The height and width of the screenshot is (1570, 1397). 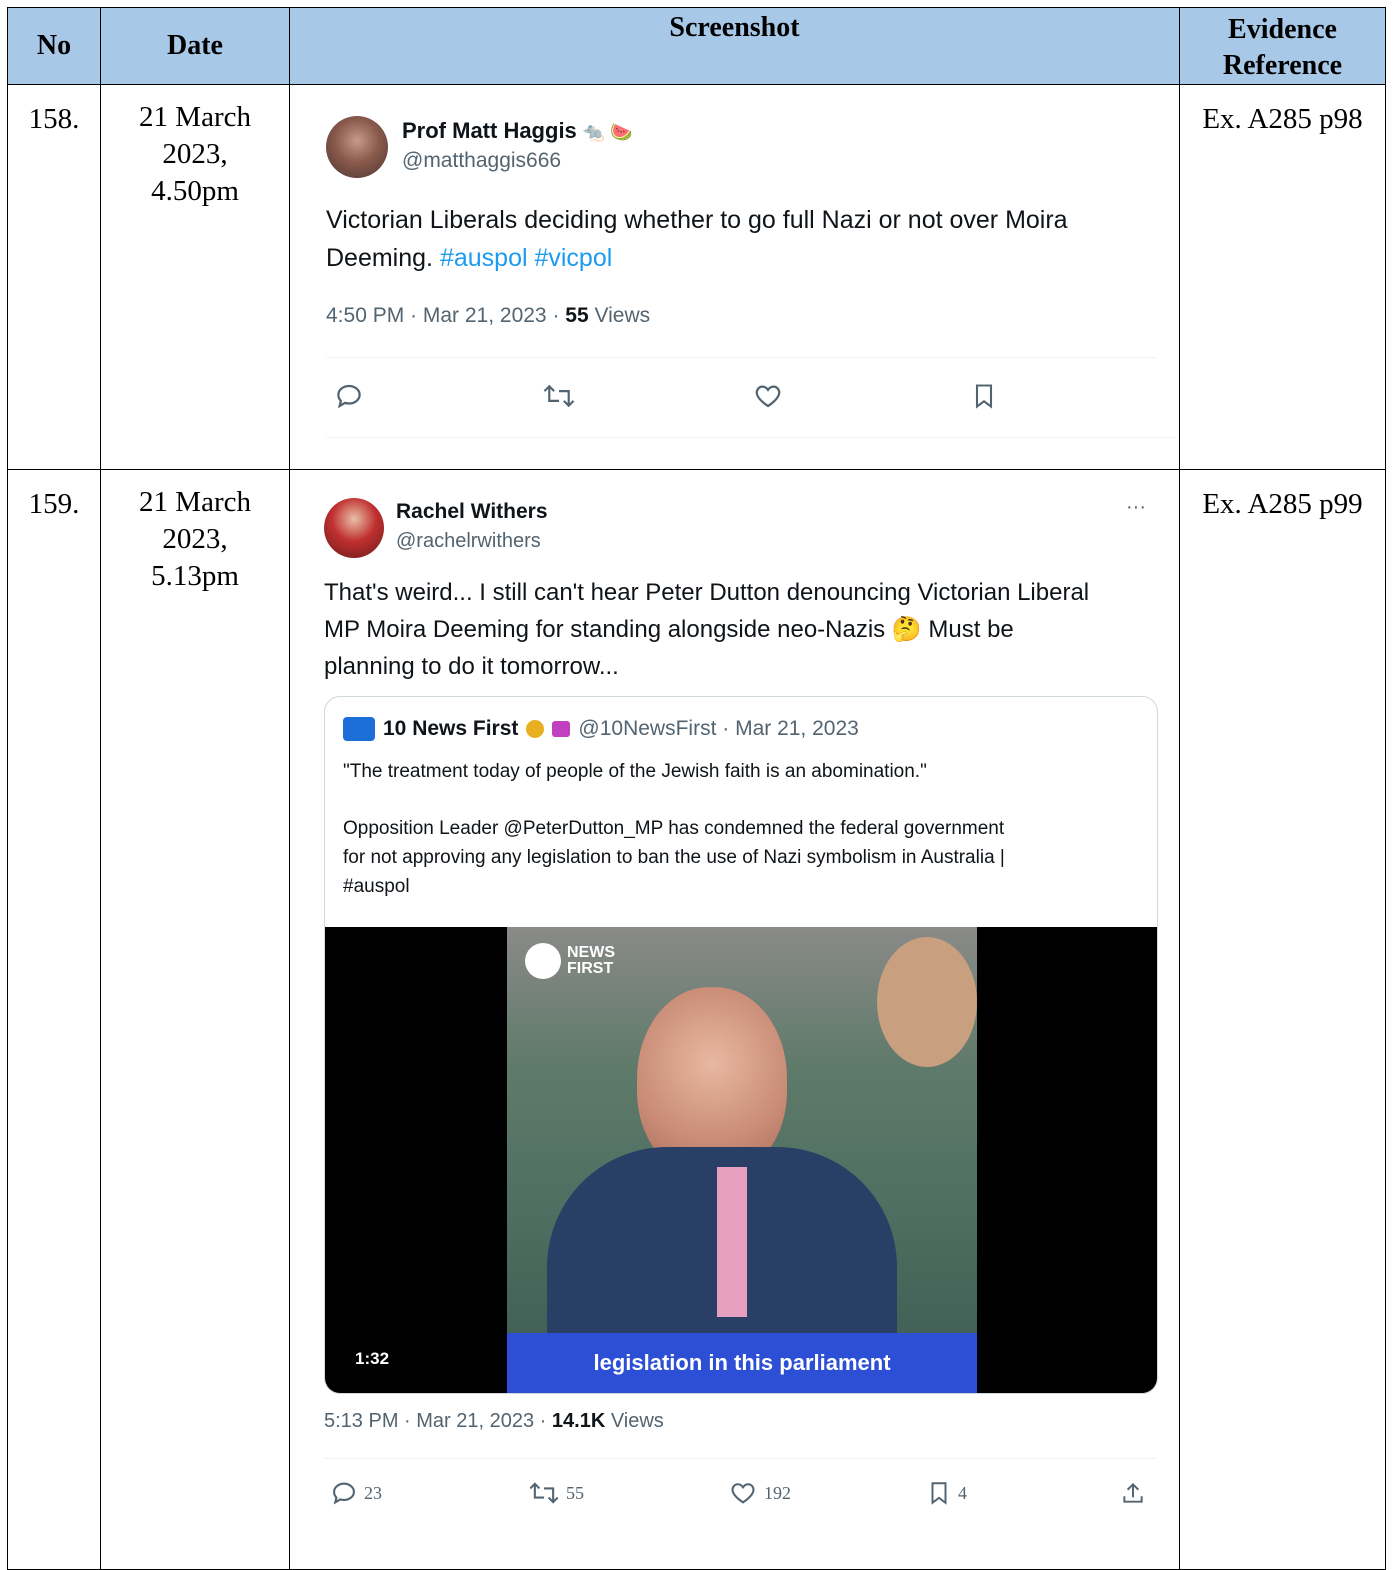 What do you see at coordinates (195, 277) in the screenshot?
I see `row-date: 21 March 2023, 4.50pm` at bounding box center [195, 277].